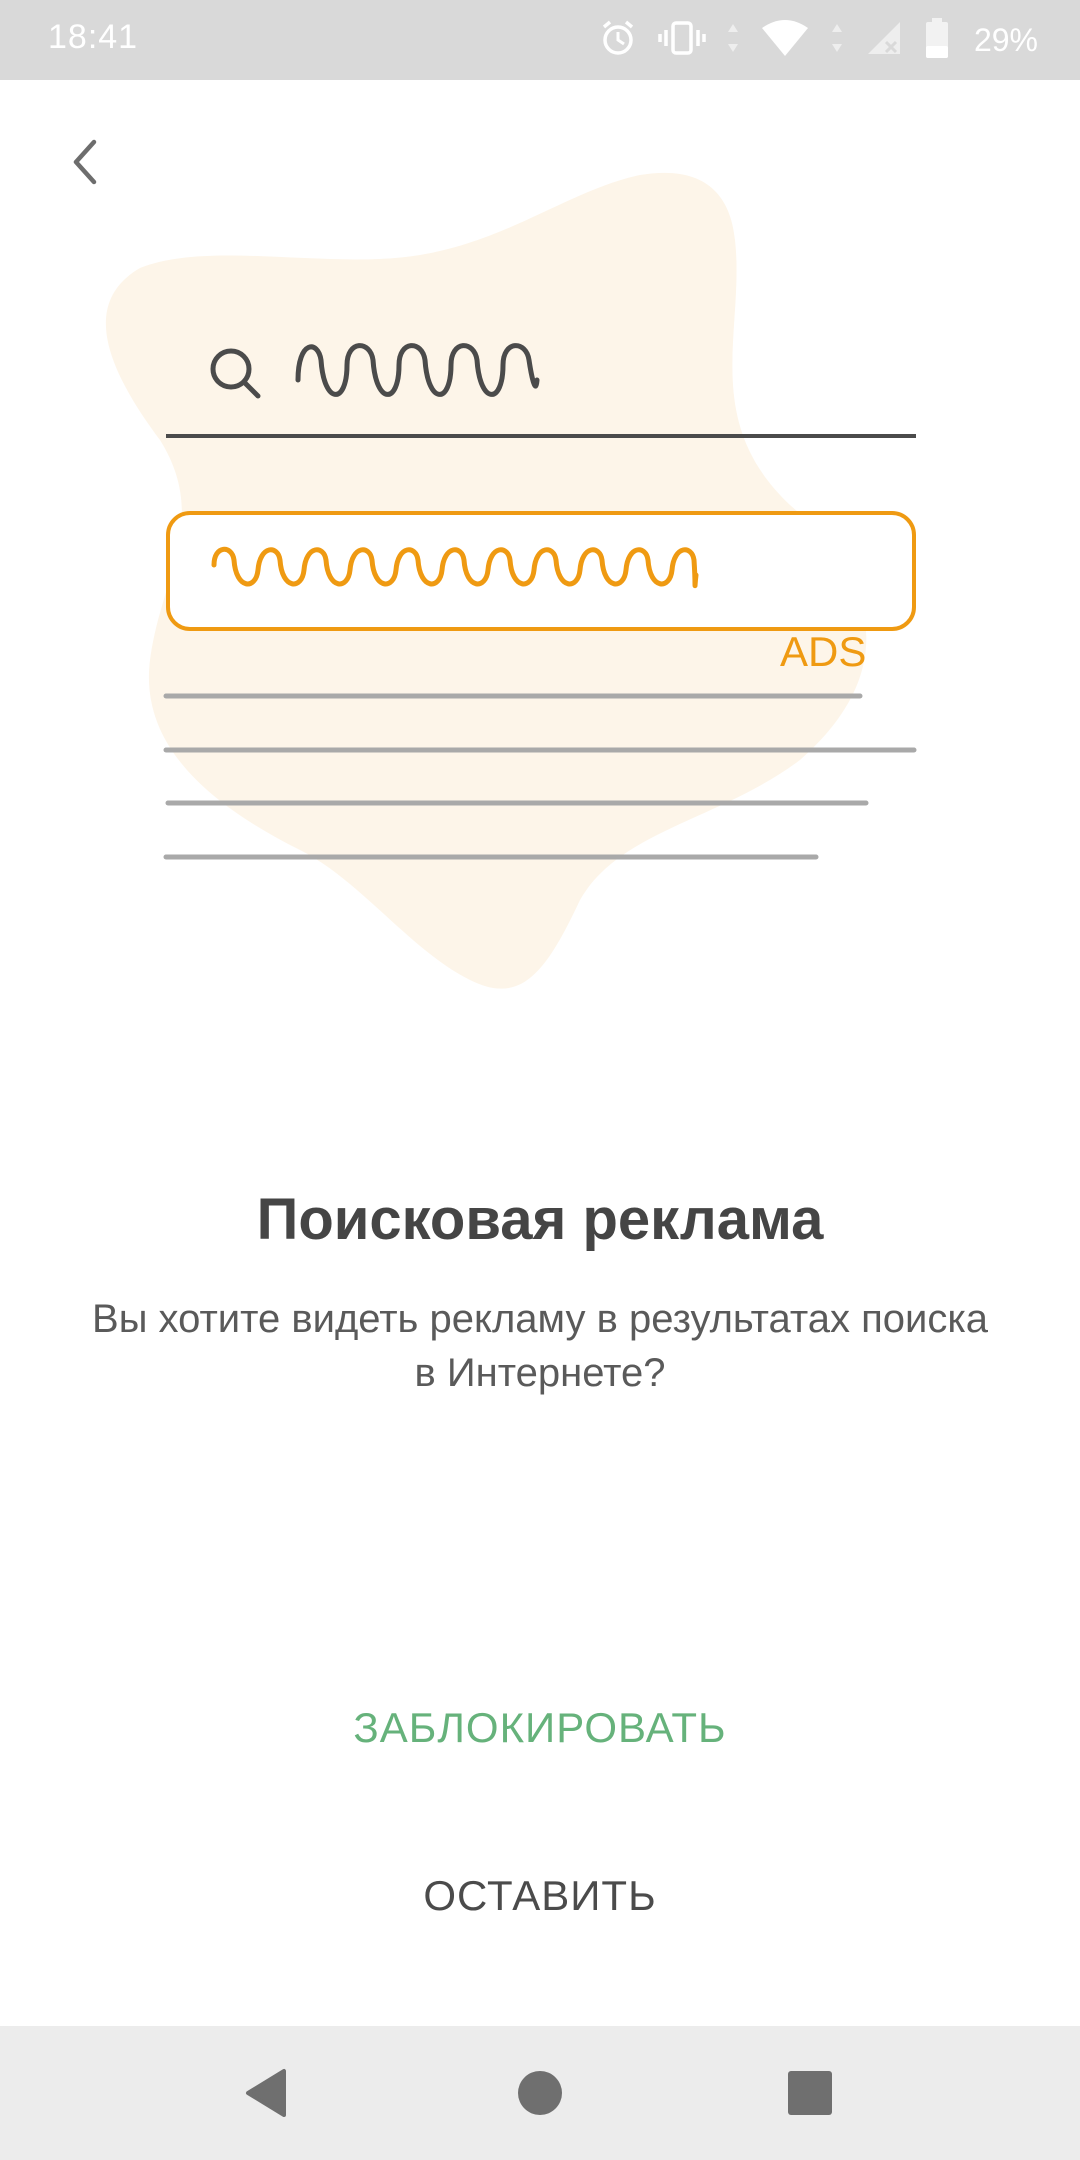 The height and width of the screenshot is (2160, 1080). What do you see at coordinates (818, 40) in the screenshot?
I see `status-icons: 29%` at bounding box center [818, 40].